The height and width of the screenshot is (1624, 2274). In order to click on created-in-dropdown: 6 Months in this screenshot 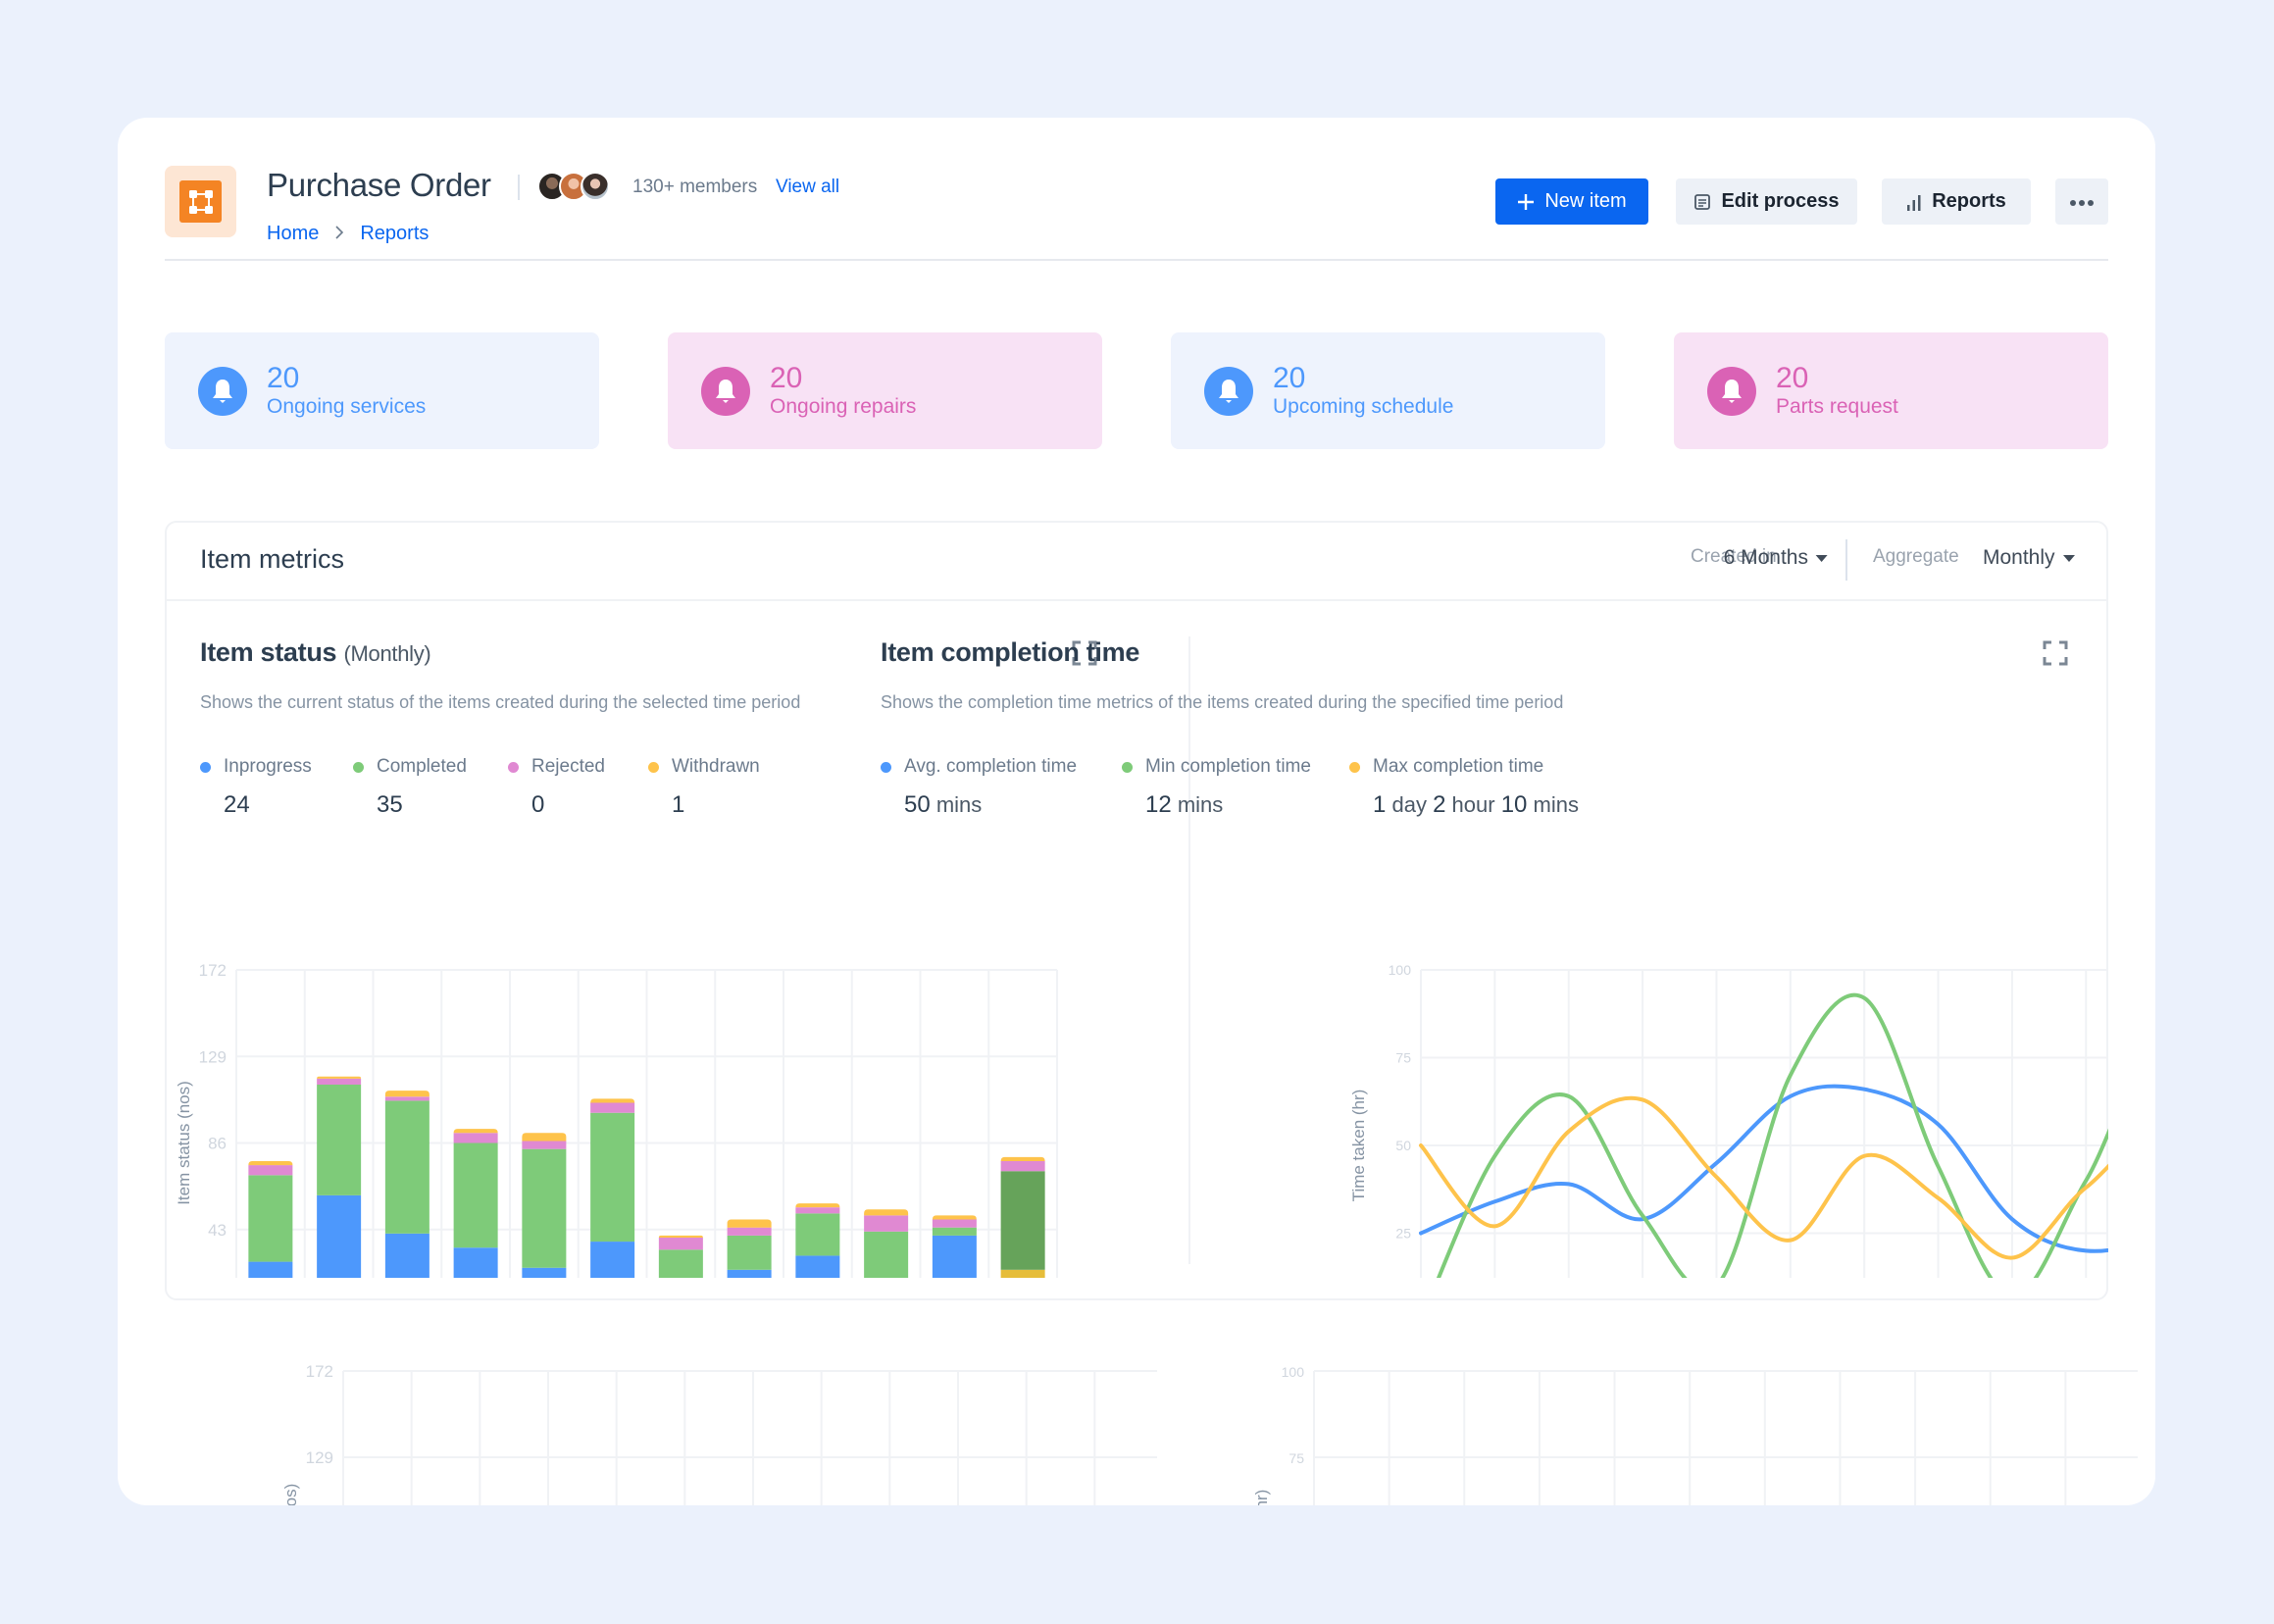, I will do `click(1776, 558)`.